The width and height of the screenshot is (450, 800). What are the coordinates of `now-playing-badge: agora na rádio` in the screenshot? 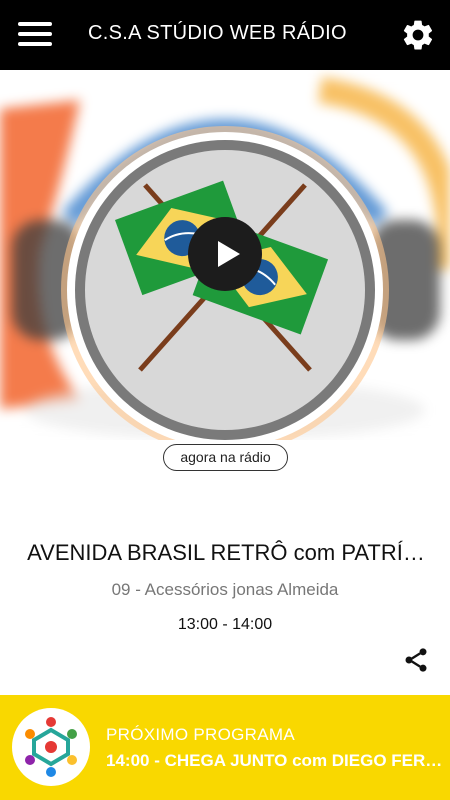 It's located at (225, 457).